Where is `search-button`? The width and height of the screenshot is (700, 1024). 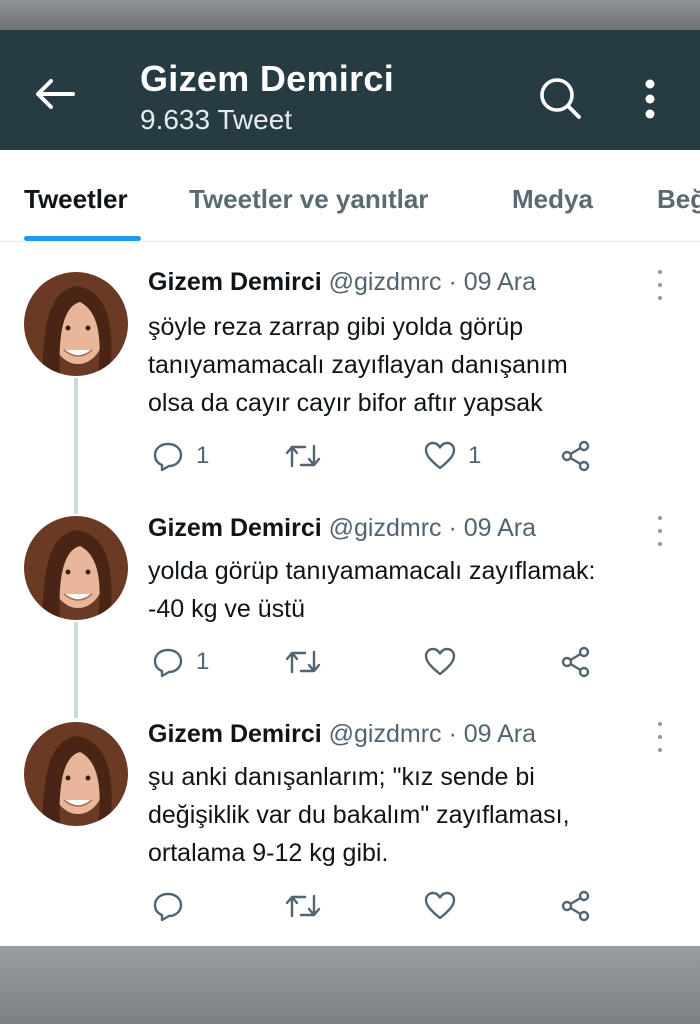 search-button is located at coordinates (560, 98).